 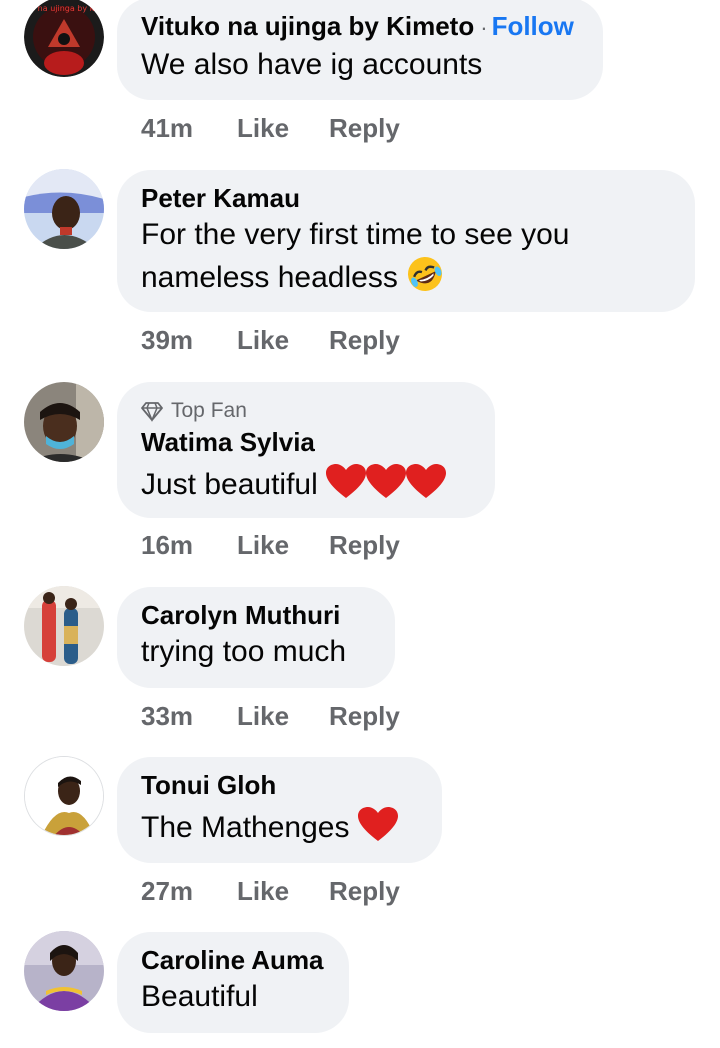 I want to click on comment-text-line: Just beautiful, so click(x=306, y=487).